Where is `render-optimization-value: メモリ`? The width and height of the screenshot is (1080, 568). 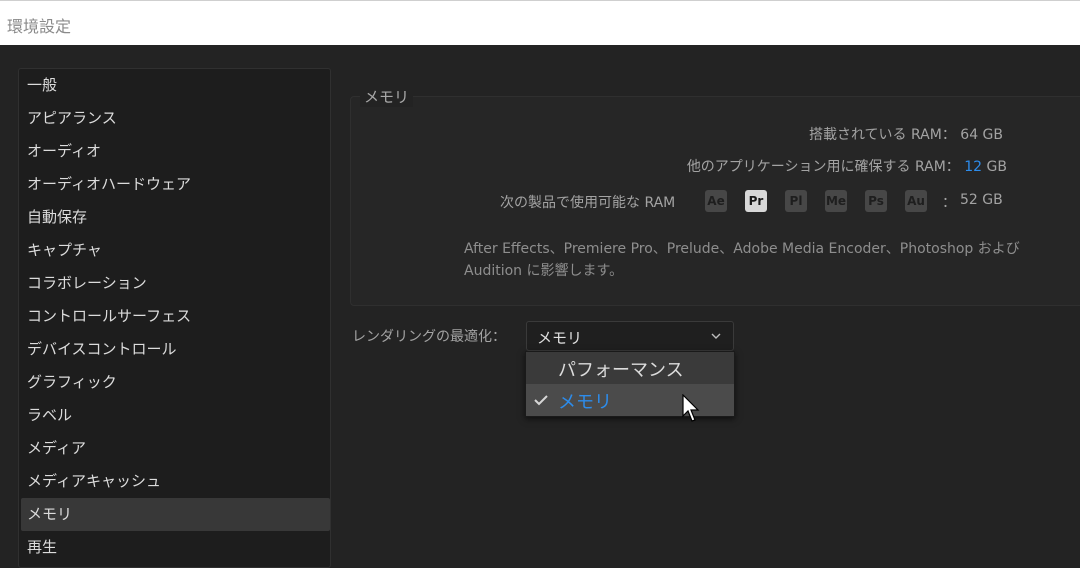
render-optimization-value: メモリ is located at coordinates (560, 338).